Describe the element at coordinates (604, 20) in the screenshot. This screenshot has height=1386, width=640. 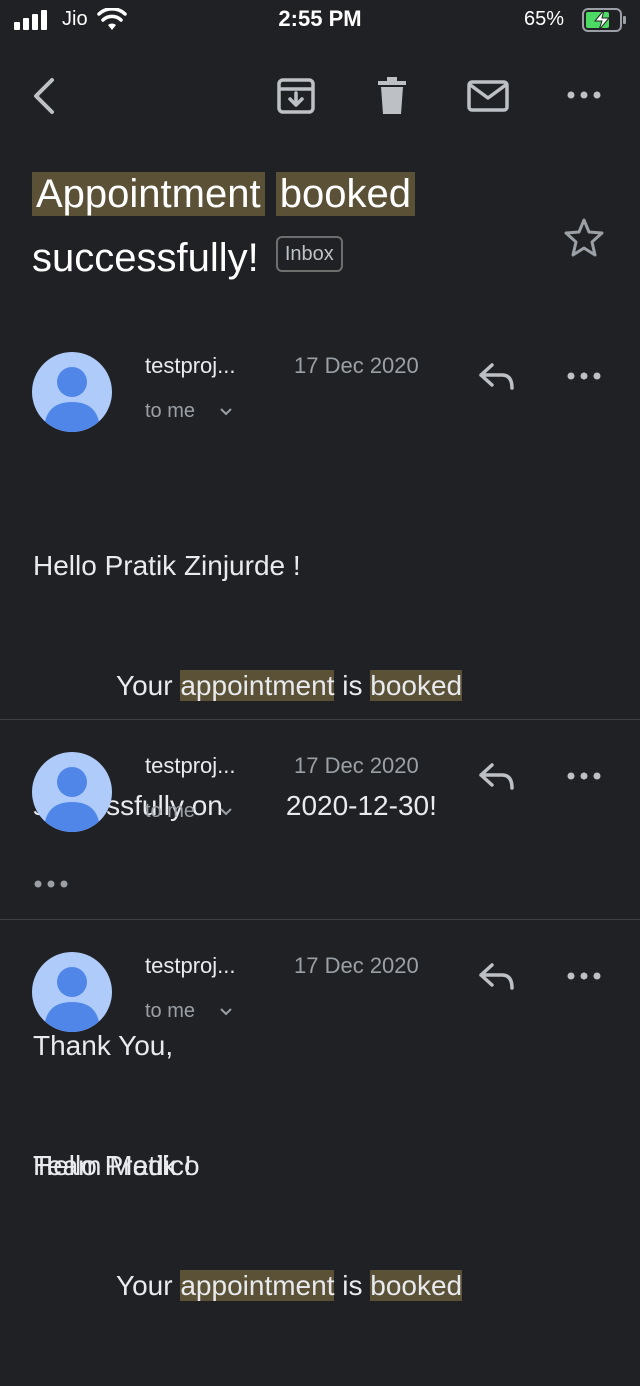
I see `battery-charging-icon` at that location.